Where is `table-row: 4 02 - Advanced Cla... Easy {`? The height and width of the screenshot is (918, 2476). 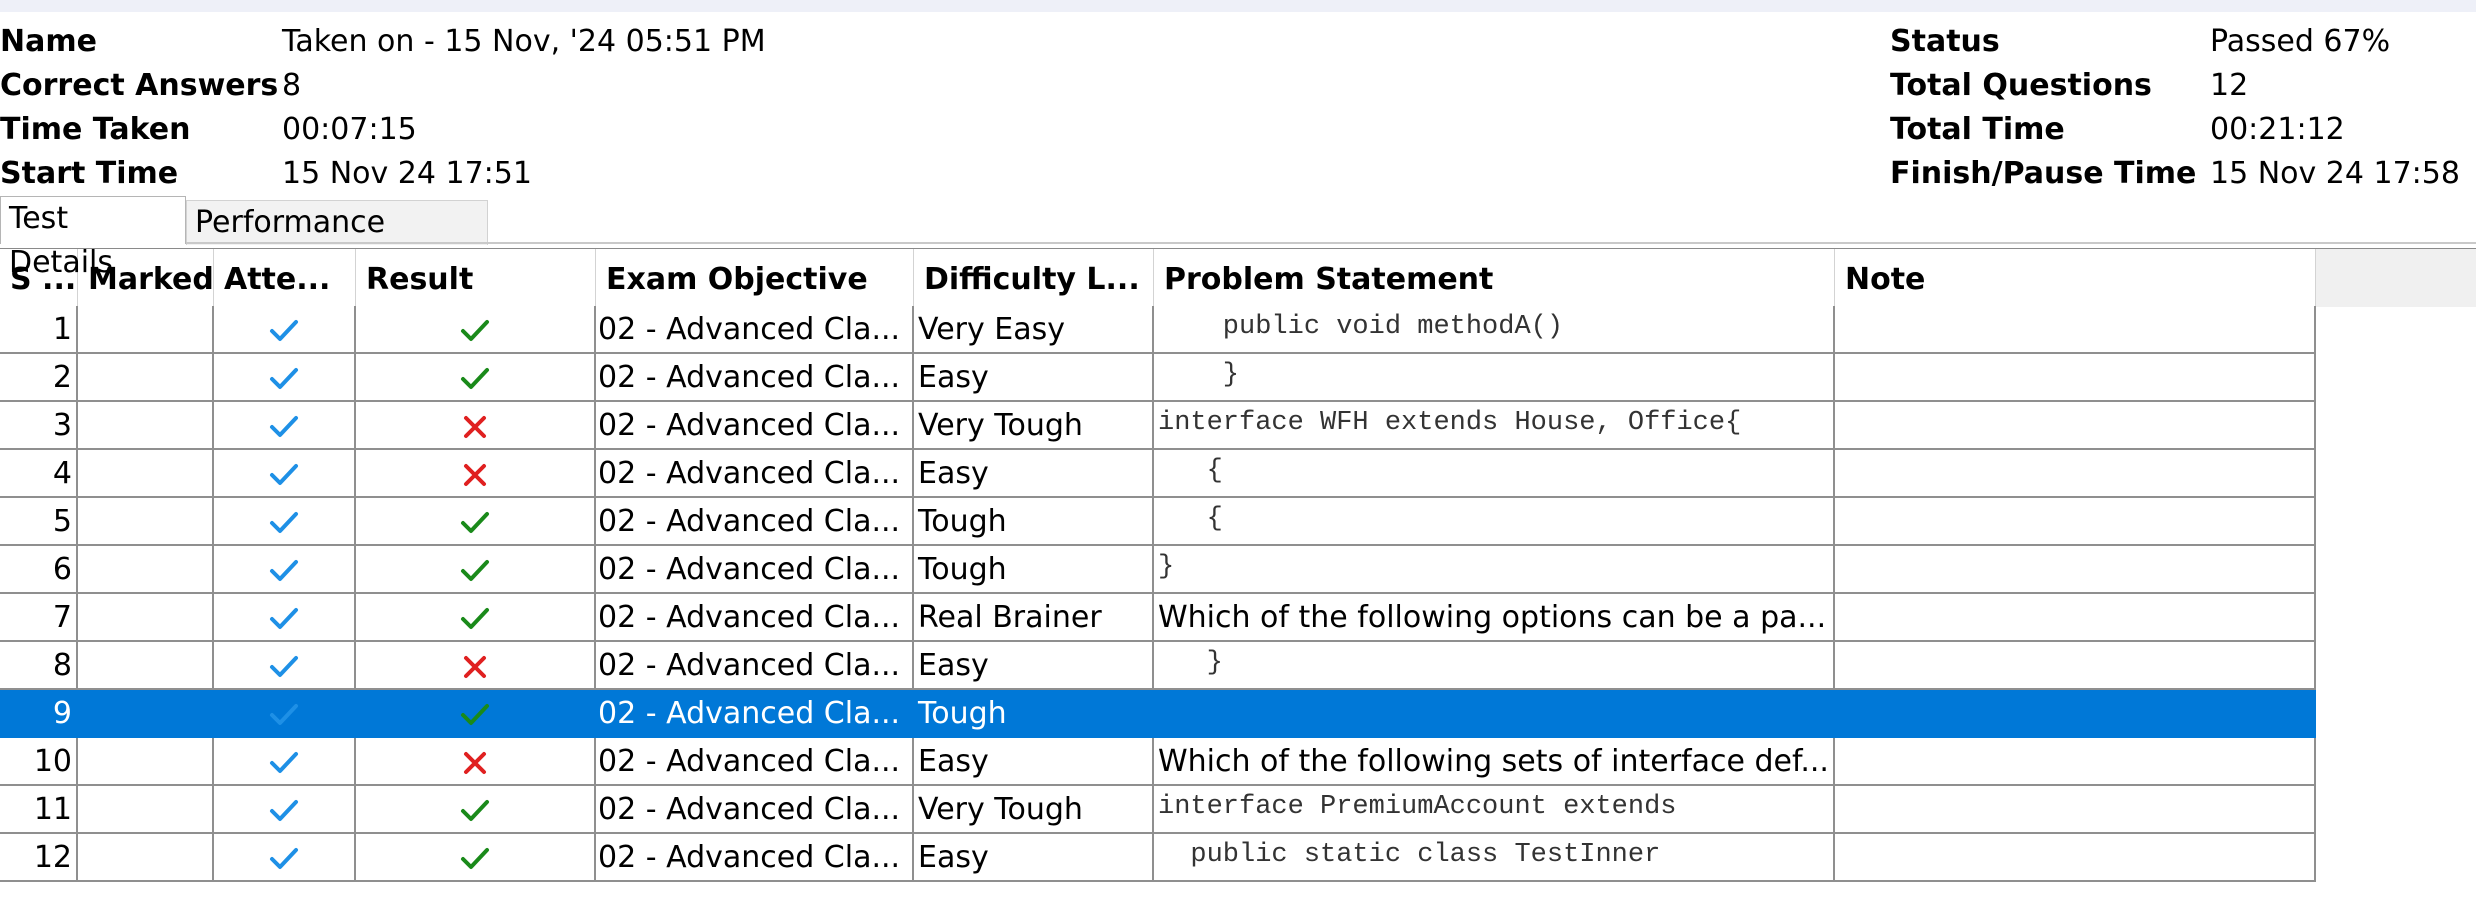
table-row: 4 02 - Advanced Cla... Easy { is located at coordinates (1158, 474).